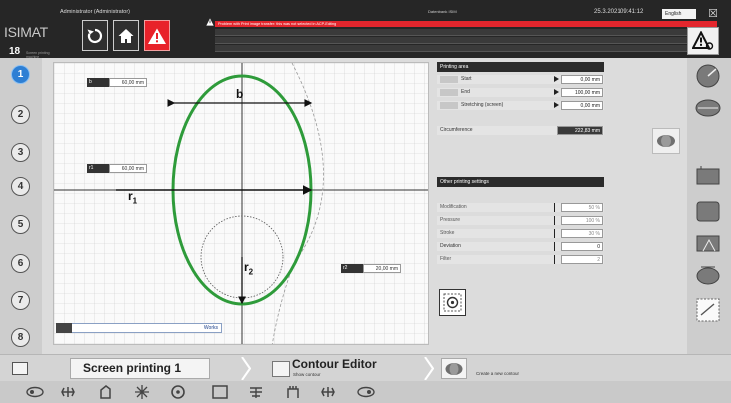 The image size is (731, 403). I want to click on oval-tool-icon, so click(708, 107).